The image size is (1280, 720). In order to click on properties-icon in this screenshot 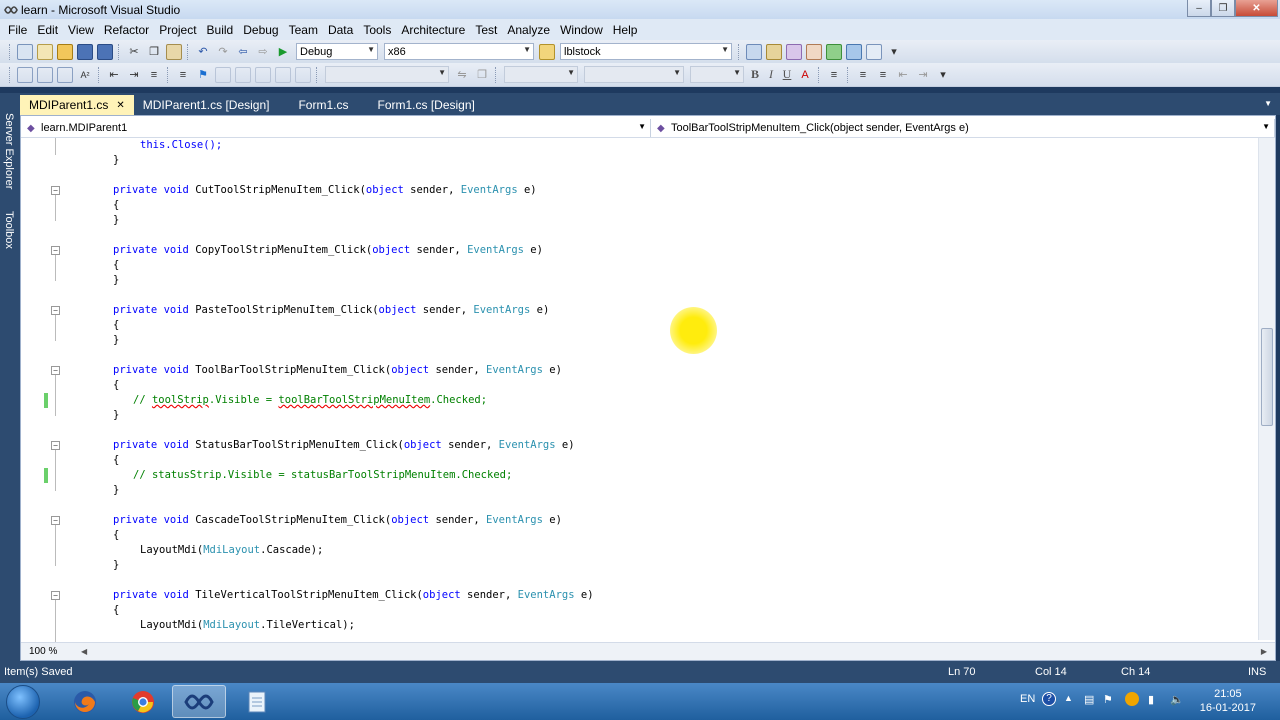, I will do `click(774, 51)`.